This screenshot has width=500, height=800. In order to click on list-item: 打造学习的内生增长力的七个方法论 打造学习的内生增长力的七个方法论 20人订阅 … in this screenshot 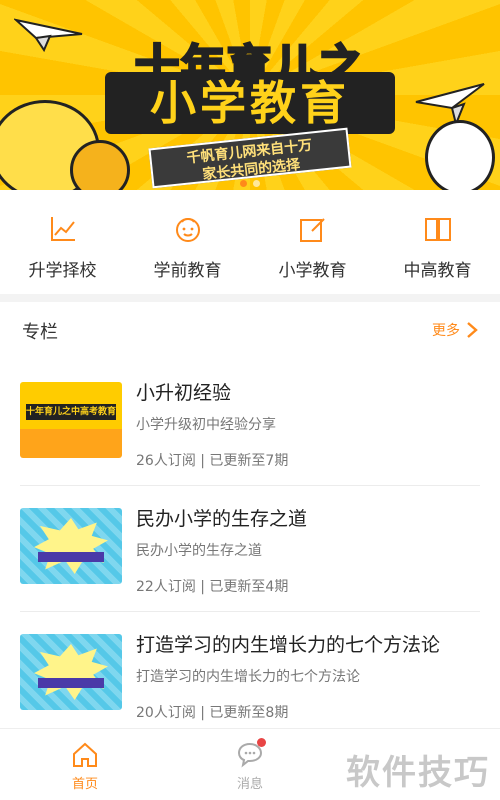, I will do `click(250, 675)`.